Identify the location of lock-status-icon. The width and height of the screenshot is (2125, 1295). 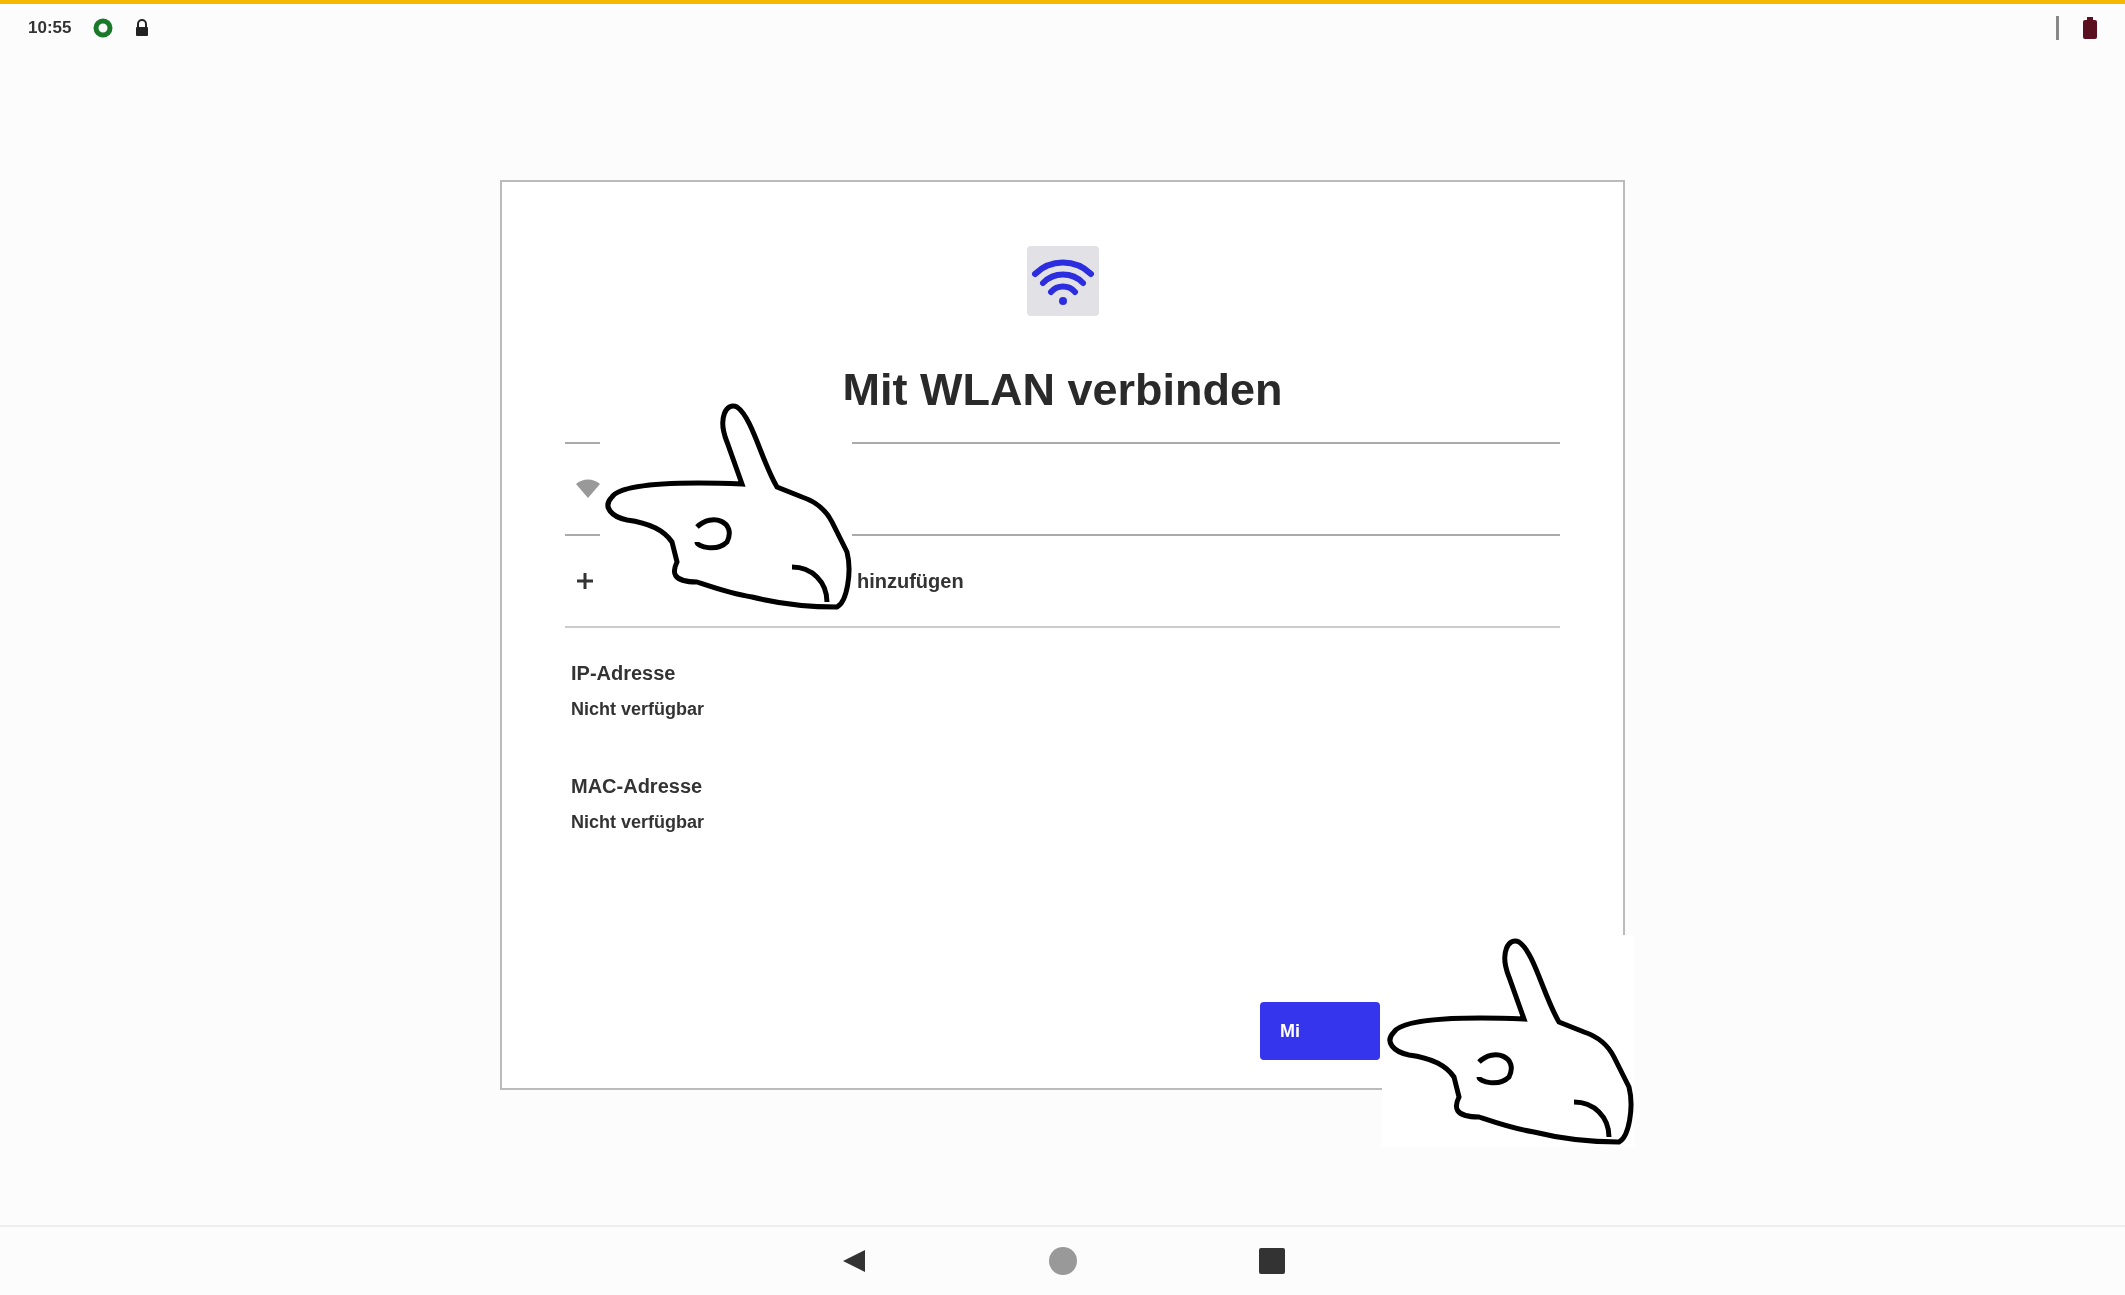
(142, 28).